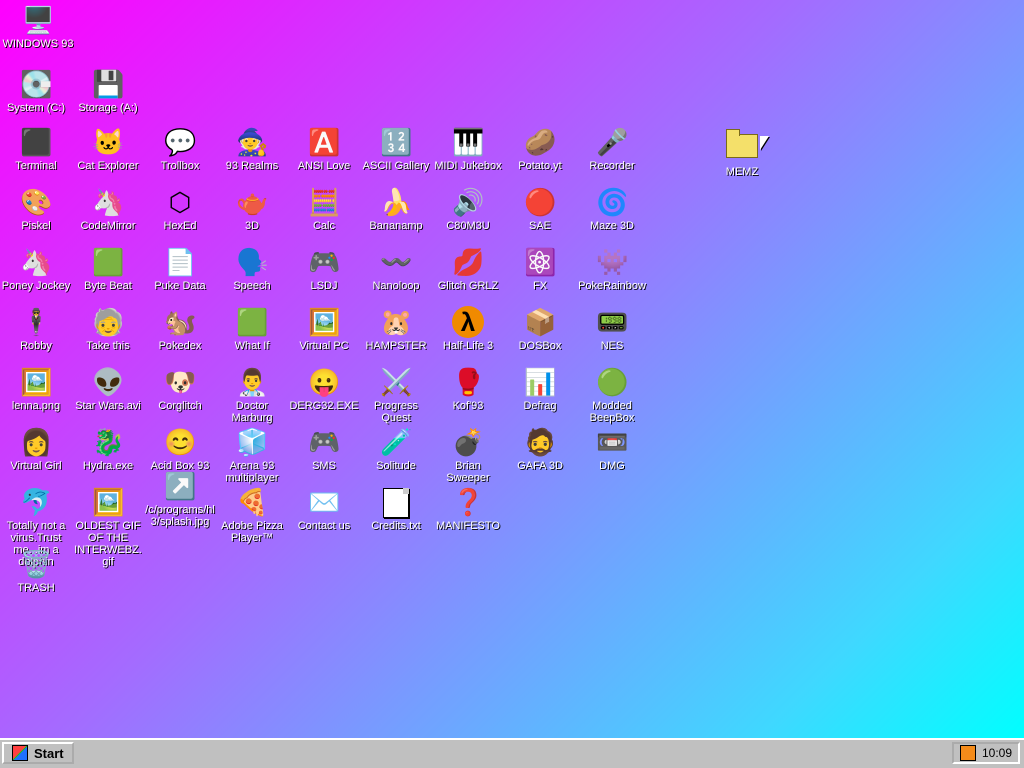 This screenshot has height=768, width=1024. What do you see at coordinates (468, 286) in the screenshot?
I see `desktop-icon-label: Glitch GRLZ` at bounding box center [468, 286].